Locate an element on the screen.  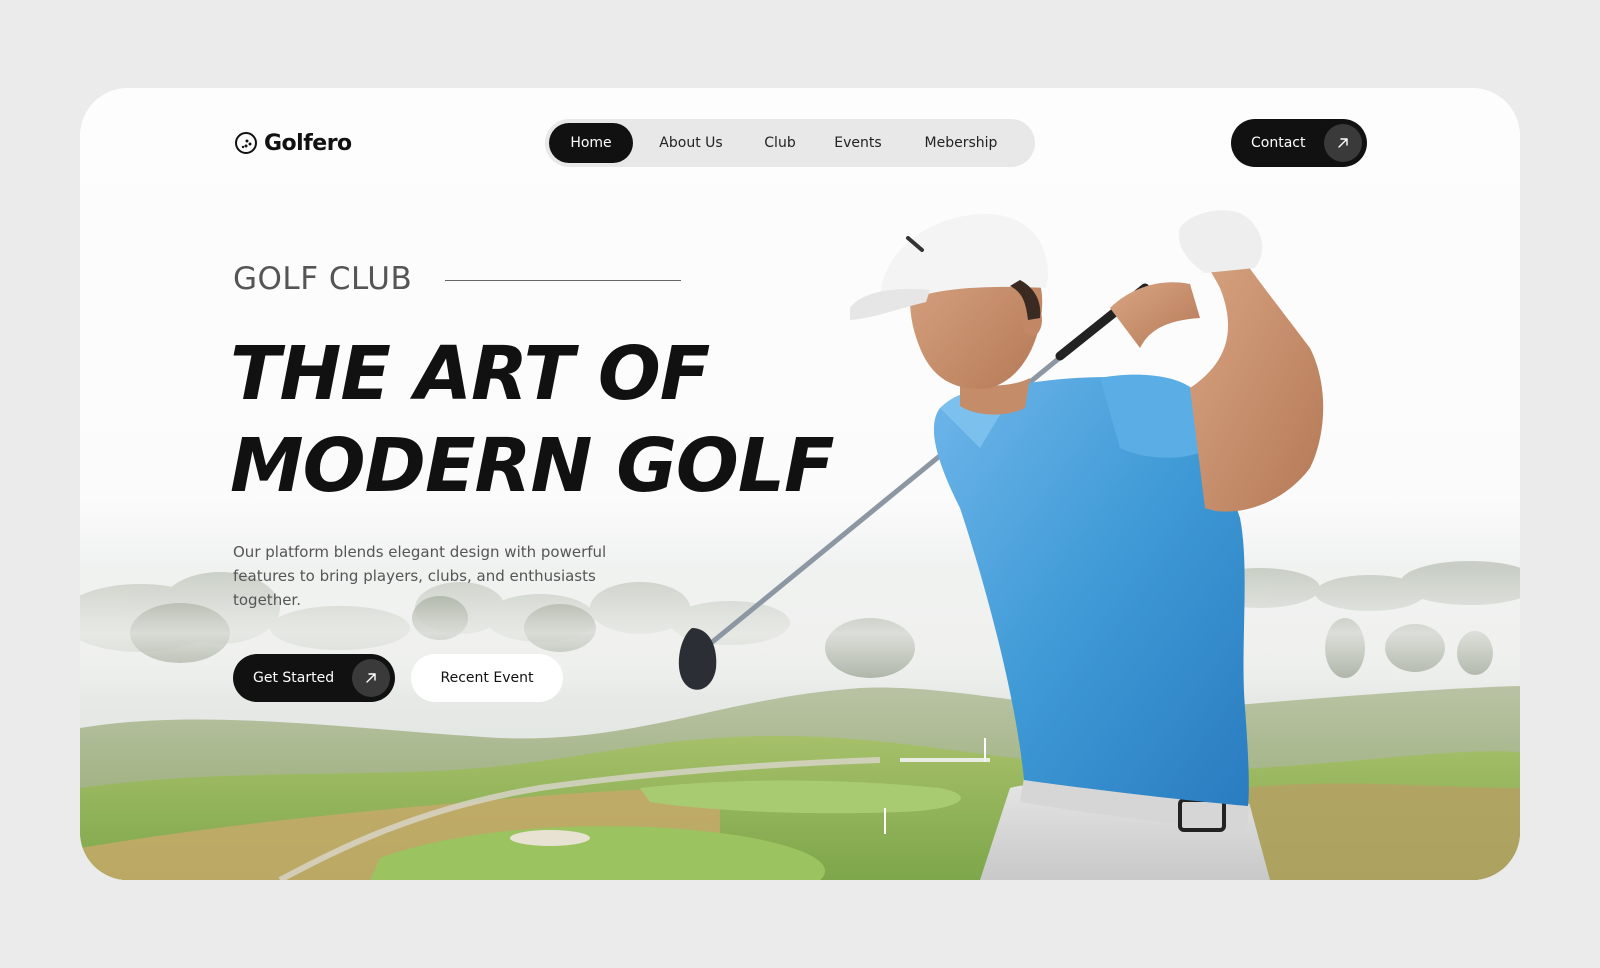
get-started-button: Get Started is located at coordinates (314, 678).